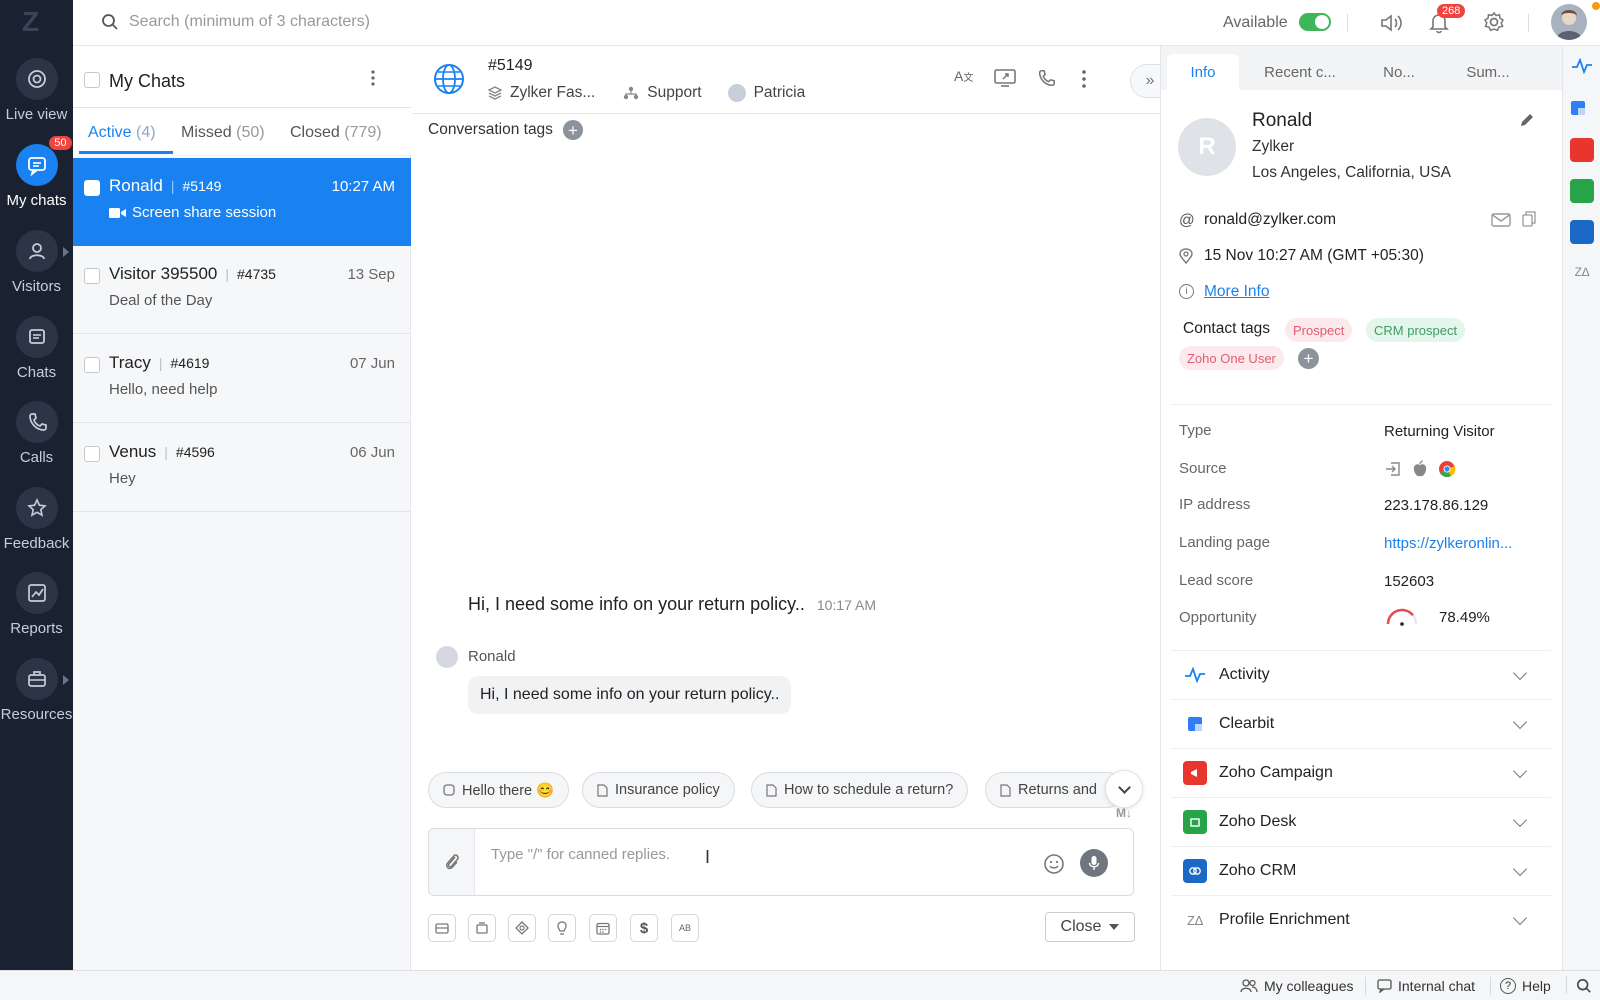  What do you see at coordinates (1236, 292) in the screenshot?
I see `more-info-link: More Info` at bounding box center [1236, 292].